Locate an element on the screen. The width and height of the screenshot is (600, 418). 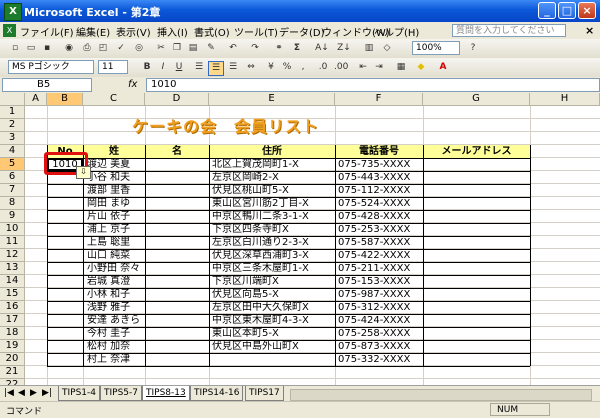
save-icon: ▪ is located at coordinates (47, 48).